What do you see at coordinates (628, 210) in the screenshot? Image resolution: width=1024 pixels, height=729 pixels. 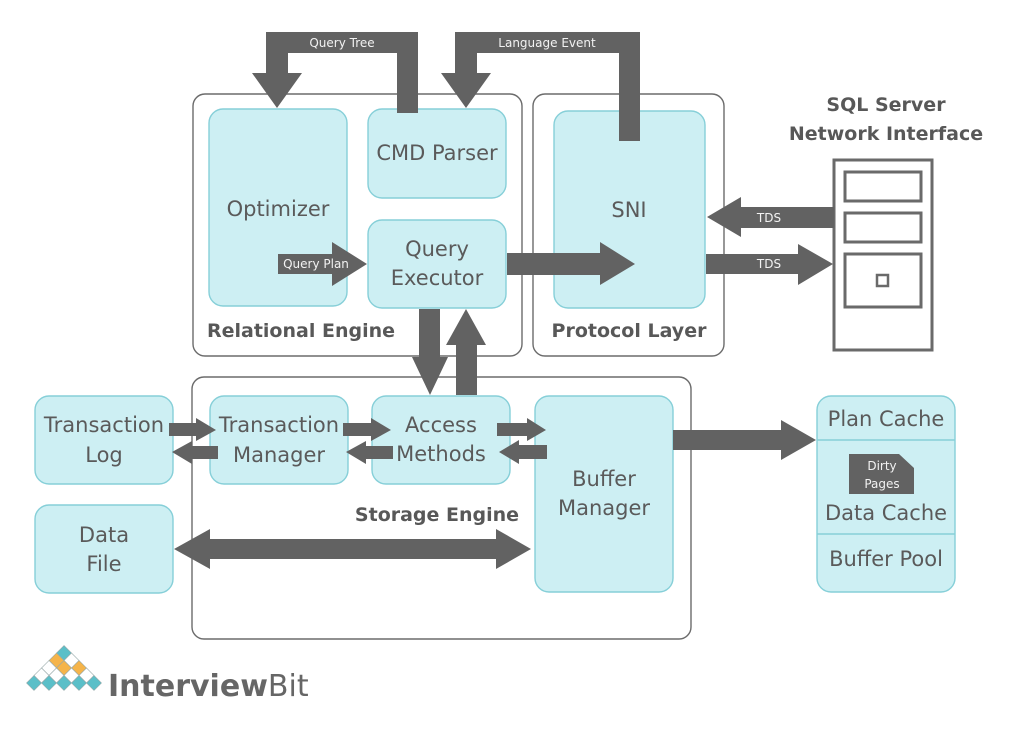 I see `sni-label: SNI` at bounding box center [628, 210].